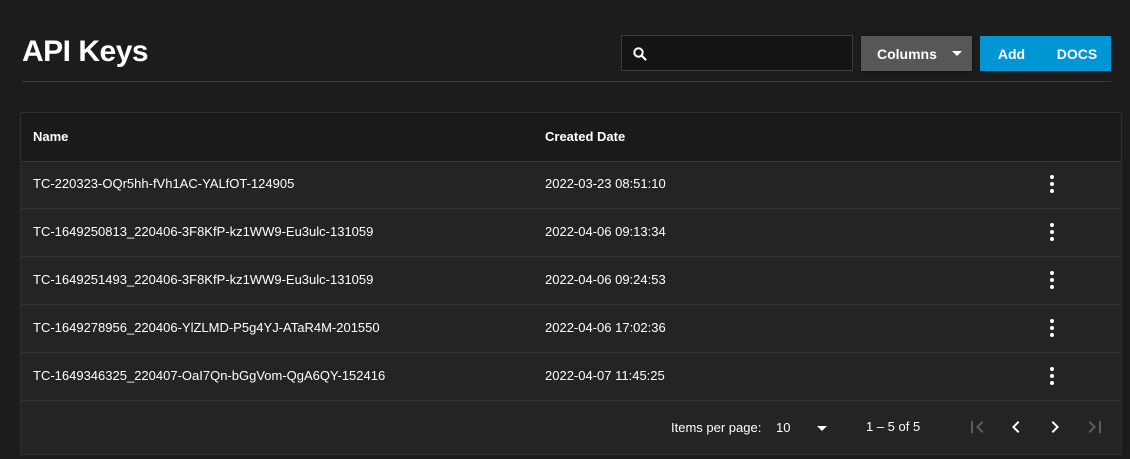  What do you see at coordinates (783, 427) in the screenshot?
I see `page-size-select: 10` at bounding box center [783, 427].